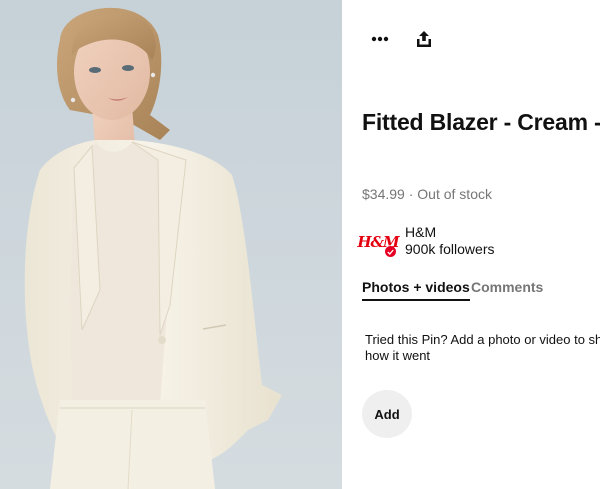 The width and height of the screenshot is (600, 489). I want to click on stock-status: Out of stock, so click(454, 194).